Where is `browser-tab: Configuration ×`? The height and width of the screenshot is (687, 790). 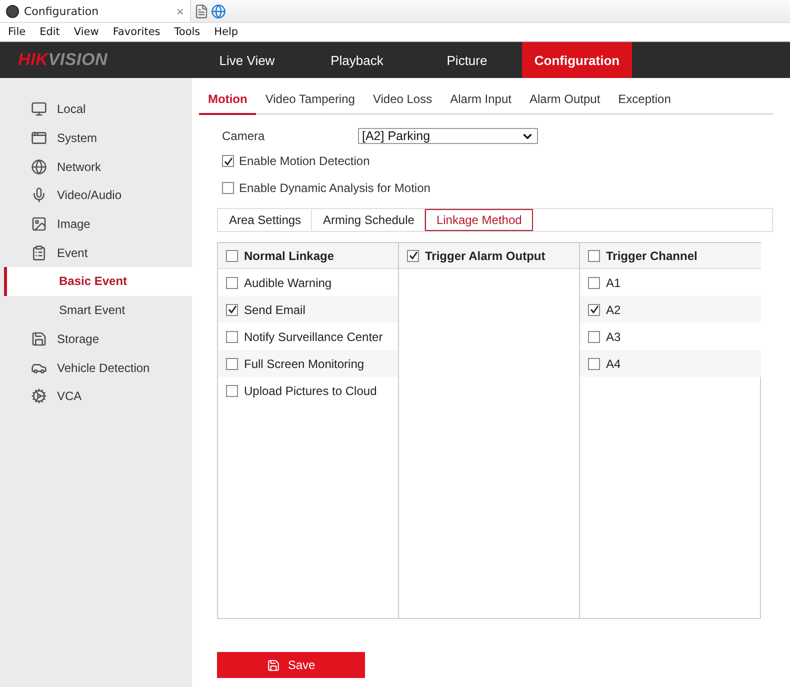 browser-tab: Configuration × is located at coordinates (95, 11).